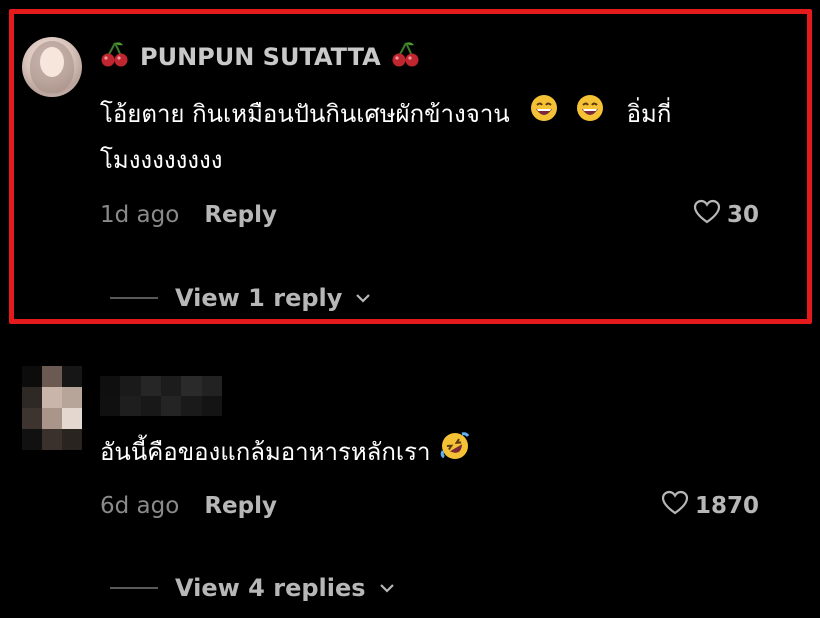 The height and width of the screenshot is (618, 820). Describe the element at coordinates (161, 160) in the screenshot. I see `comment-text-line2: โมงงงงงงงง` at that location.